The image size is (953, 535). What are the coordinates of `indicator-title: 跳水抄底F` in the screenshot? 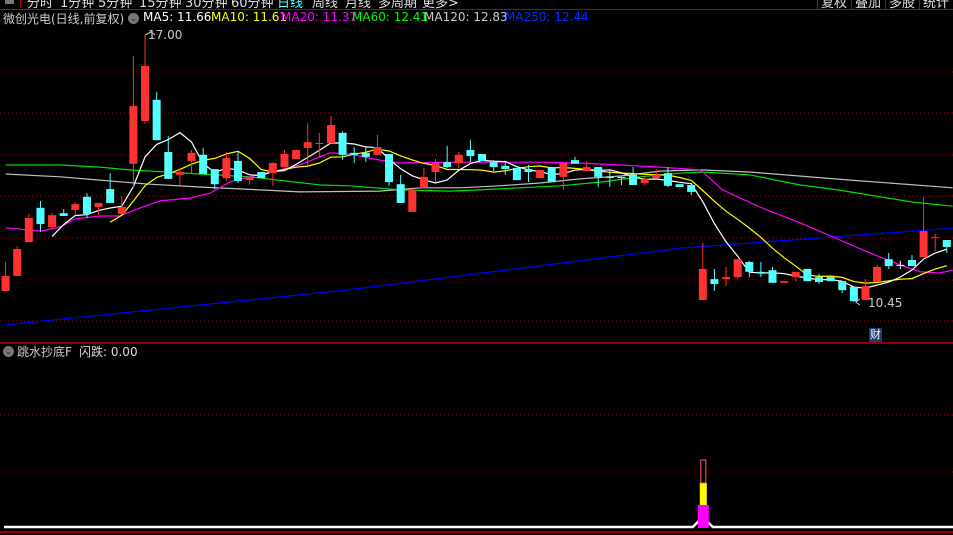 It's located at (44, 352).